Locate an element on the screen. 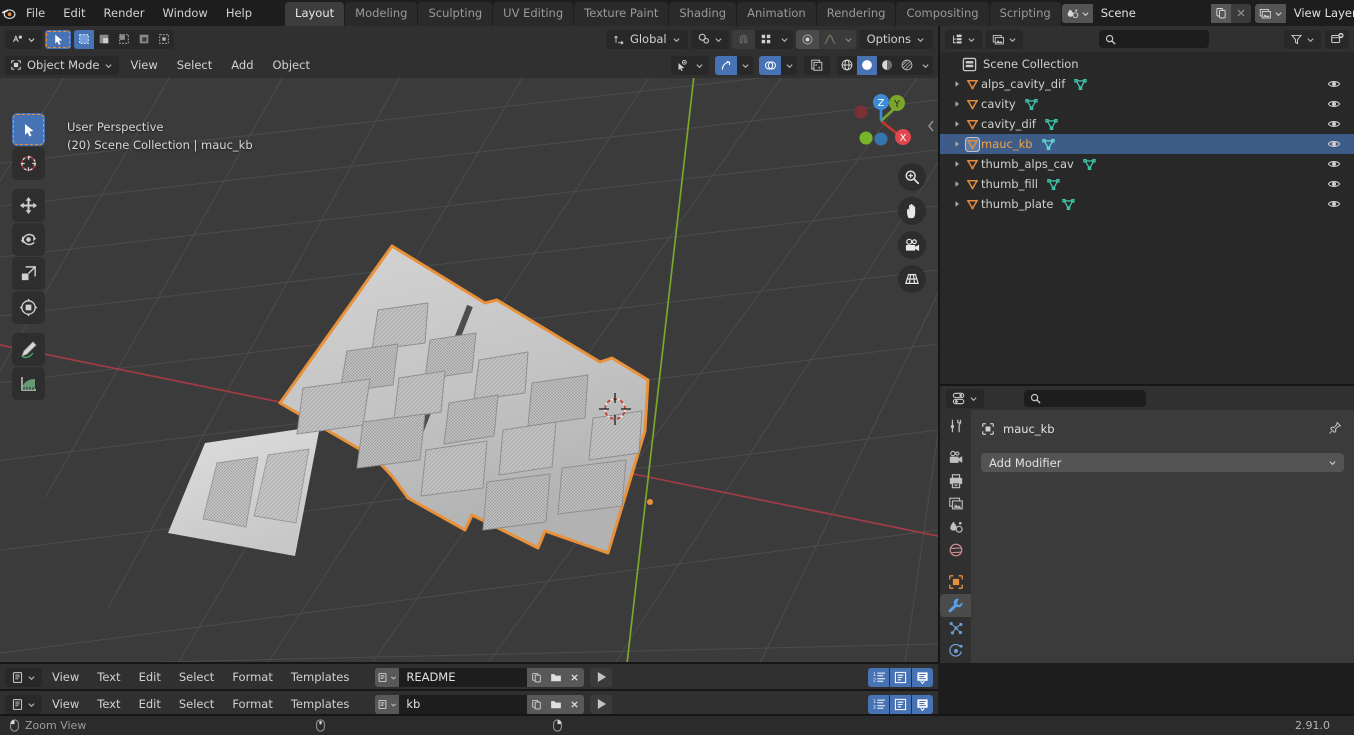 The height and width of the screenshot is (735, 1354). tab-uv-editing: UV Editing is located at coordinates (533, 14).